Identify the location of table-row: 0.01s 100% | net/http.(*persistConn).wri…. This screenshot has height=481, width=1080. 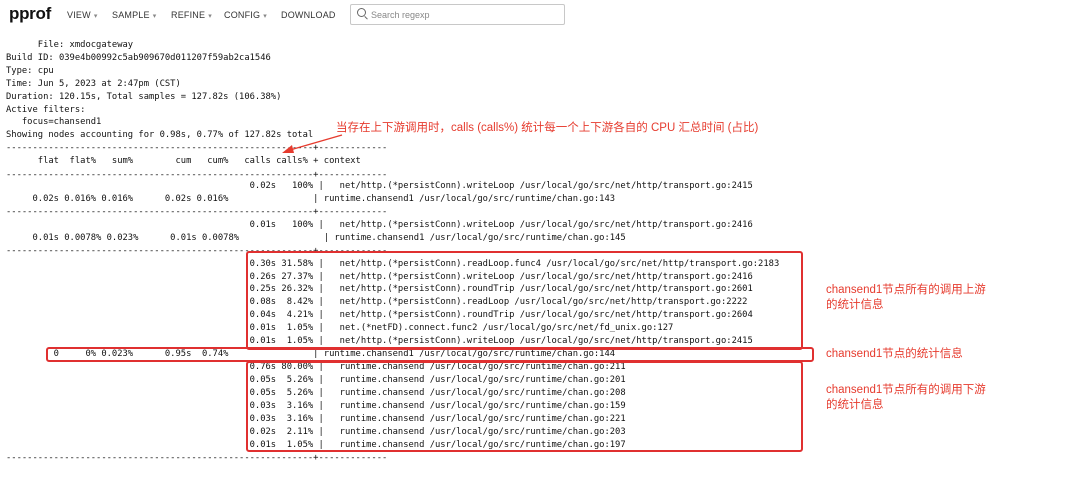
(379, 225).